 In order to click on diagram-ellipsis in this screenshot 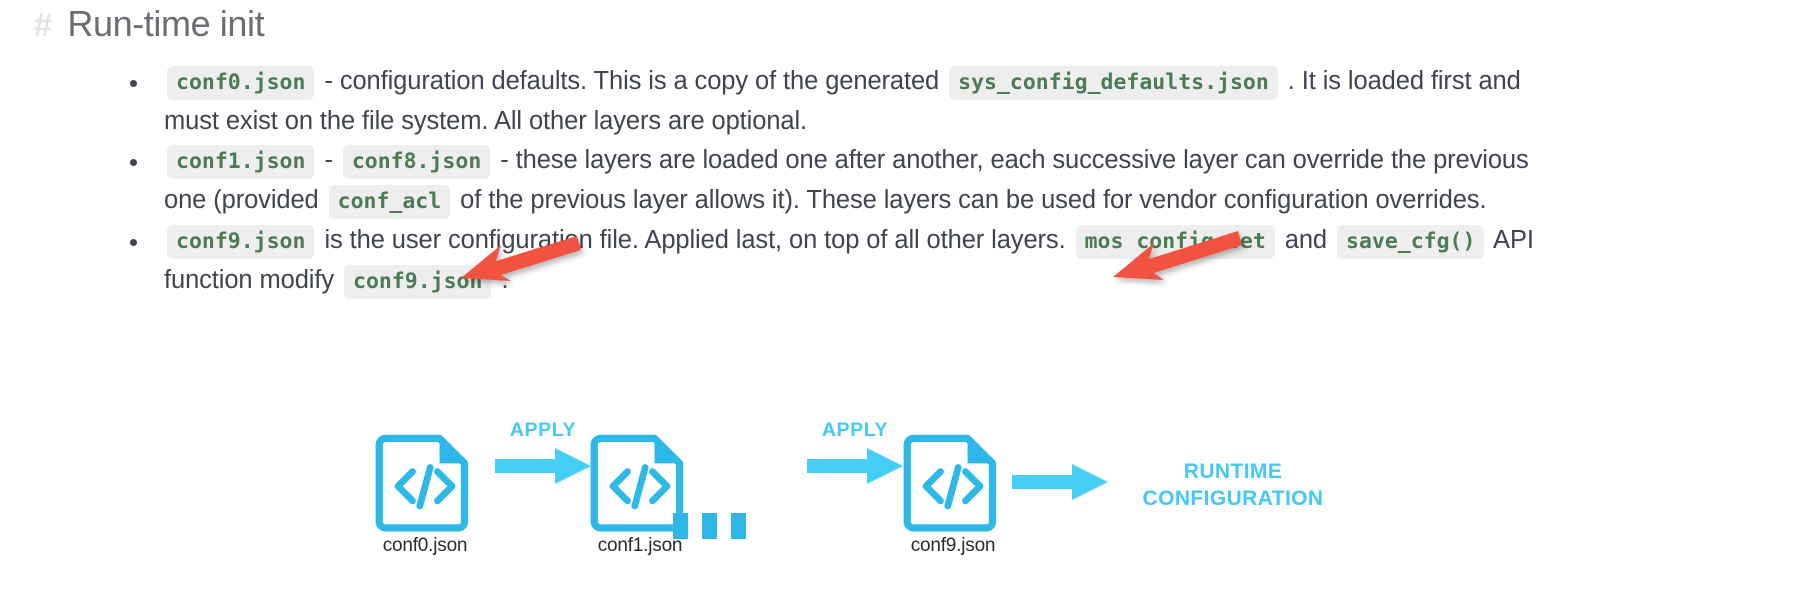, I will do `click(709, 526)`.